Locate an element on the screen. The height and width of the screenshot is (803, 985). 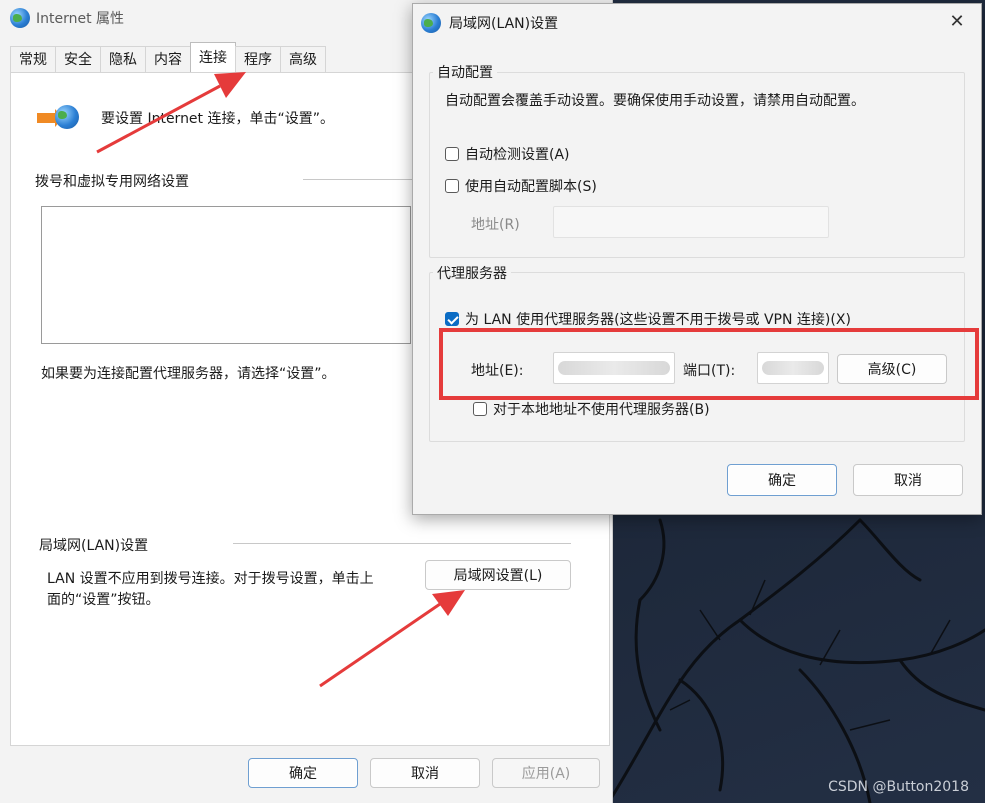
auto-config-description: 自动配置会覆盖手动设置。要确保使用手动设置，请禁用自动配置。 is located at coordinates (655, 101).